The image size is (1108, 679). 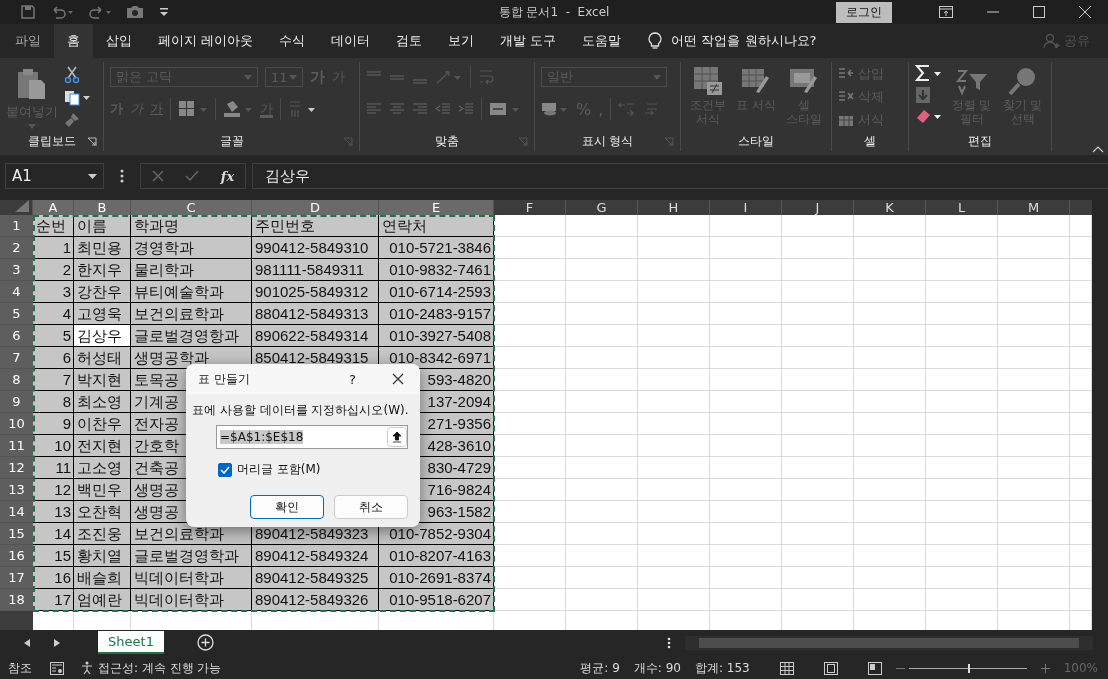 I want to click on dialog-title: 표 만들기, so click(x=224, y=379).